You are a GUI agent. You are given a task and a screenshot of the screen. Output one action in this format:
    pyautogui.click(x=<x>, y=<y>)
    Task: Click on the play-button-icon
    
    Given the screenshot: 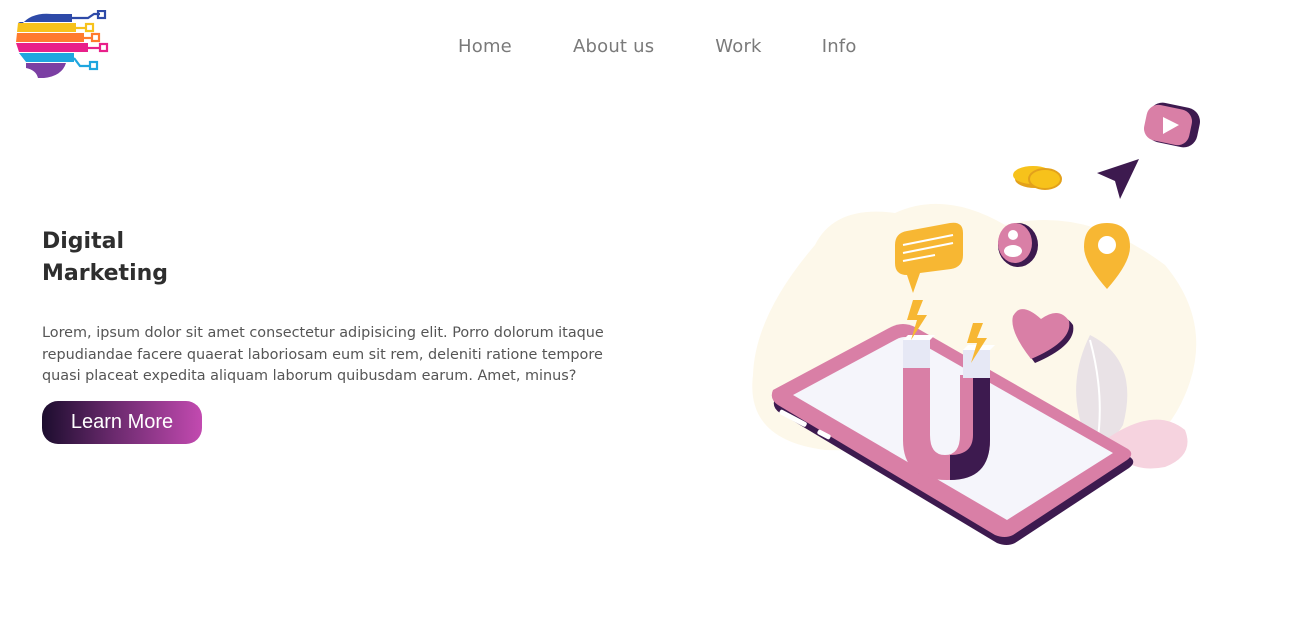 What is the action you would take?
    pyautogui.click(x=1171, y=125)
    